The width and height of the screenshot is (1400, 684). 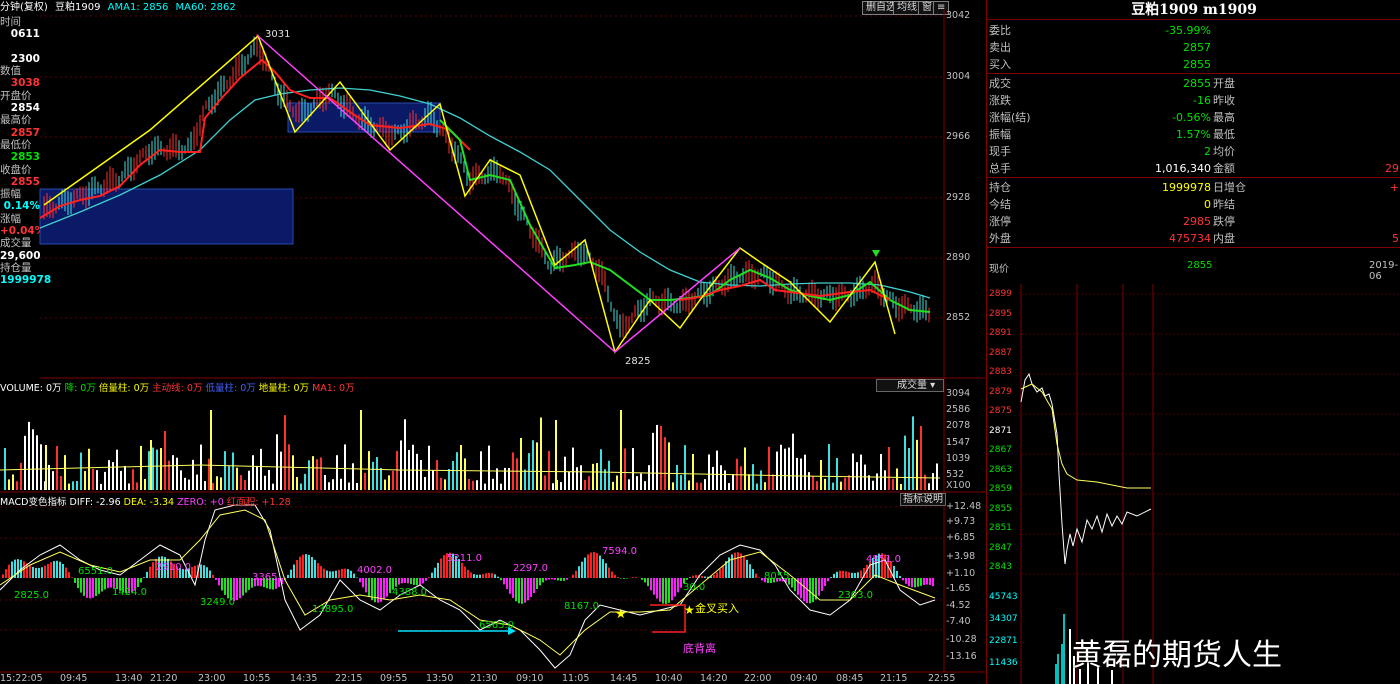 I want to click on quote-key: 涨停, so click(x=1000, y=221).